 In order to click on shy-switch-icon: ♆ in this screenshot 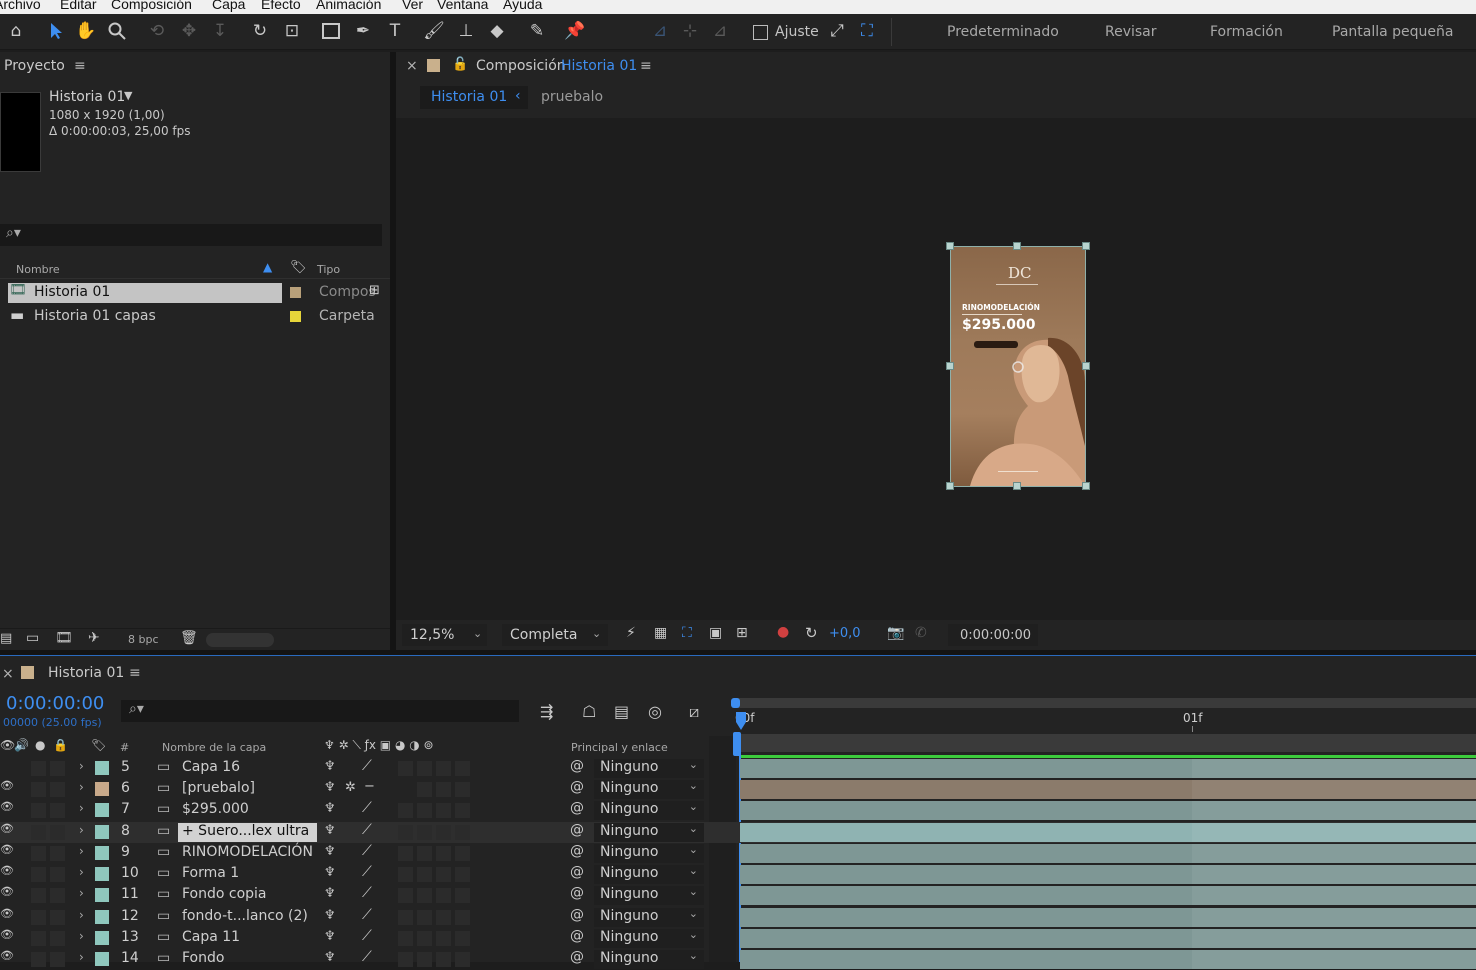, I will do `click(330, 915)`.